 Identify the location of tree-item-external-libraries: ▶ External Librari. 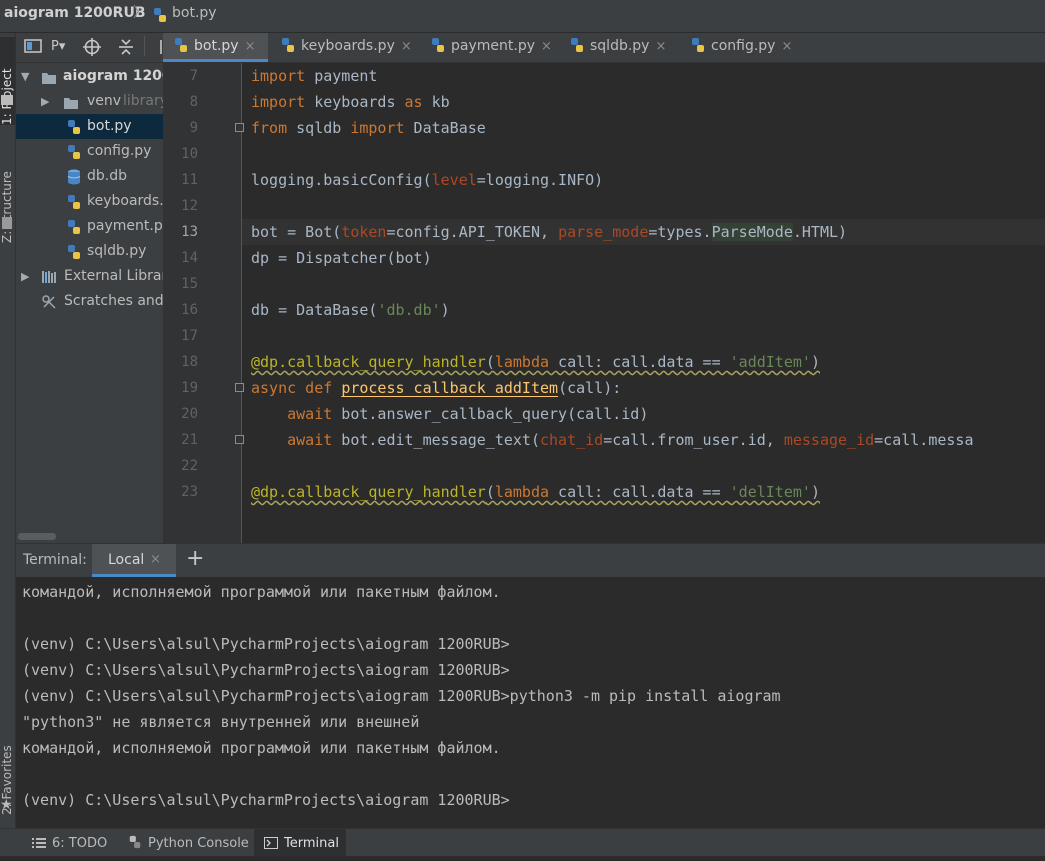
(89, 276).